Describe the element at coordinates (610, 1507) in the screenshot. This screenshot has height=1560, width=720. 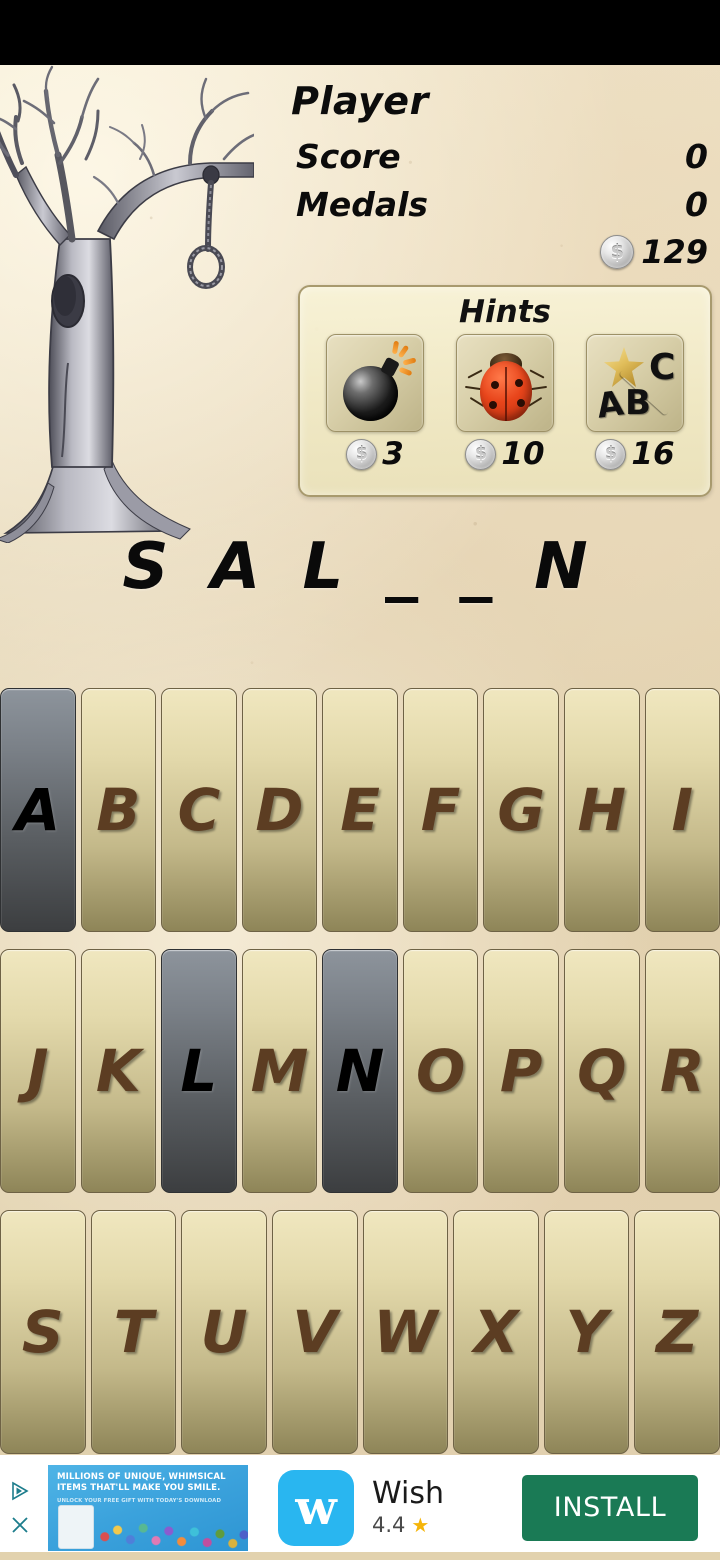
I see `install-button: INSTALL` at that location.